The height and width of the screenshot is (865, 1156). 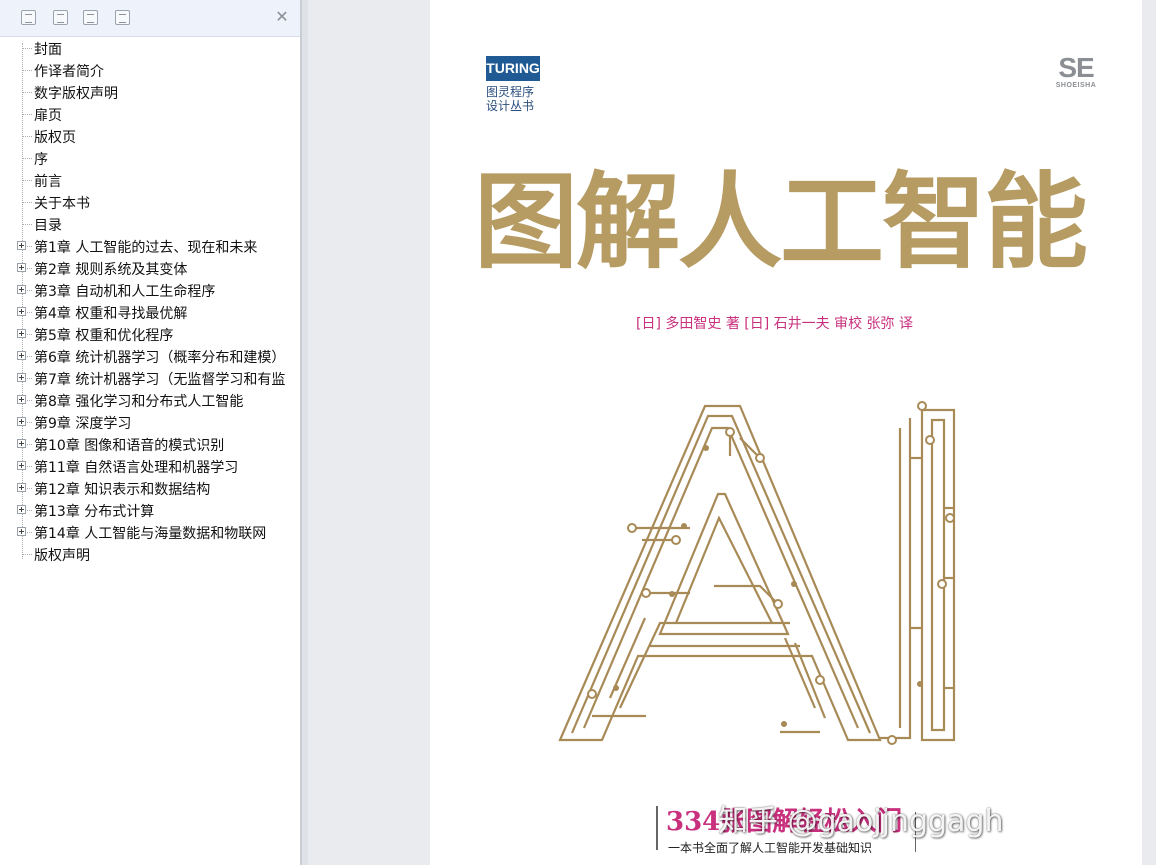 I want to click on bookmark-item: 版权声明, so click(x=150, y=554).